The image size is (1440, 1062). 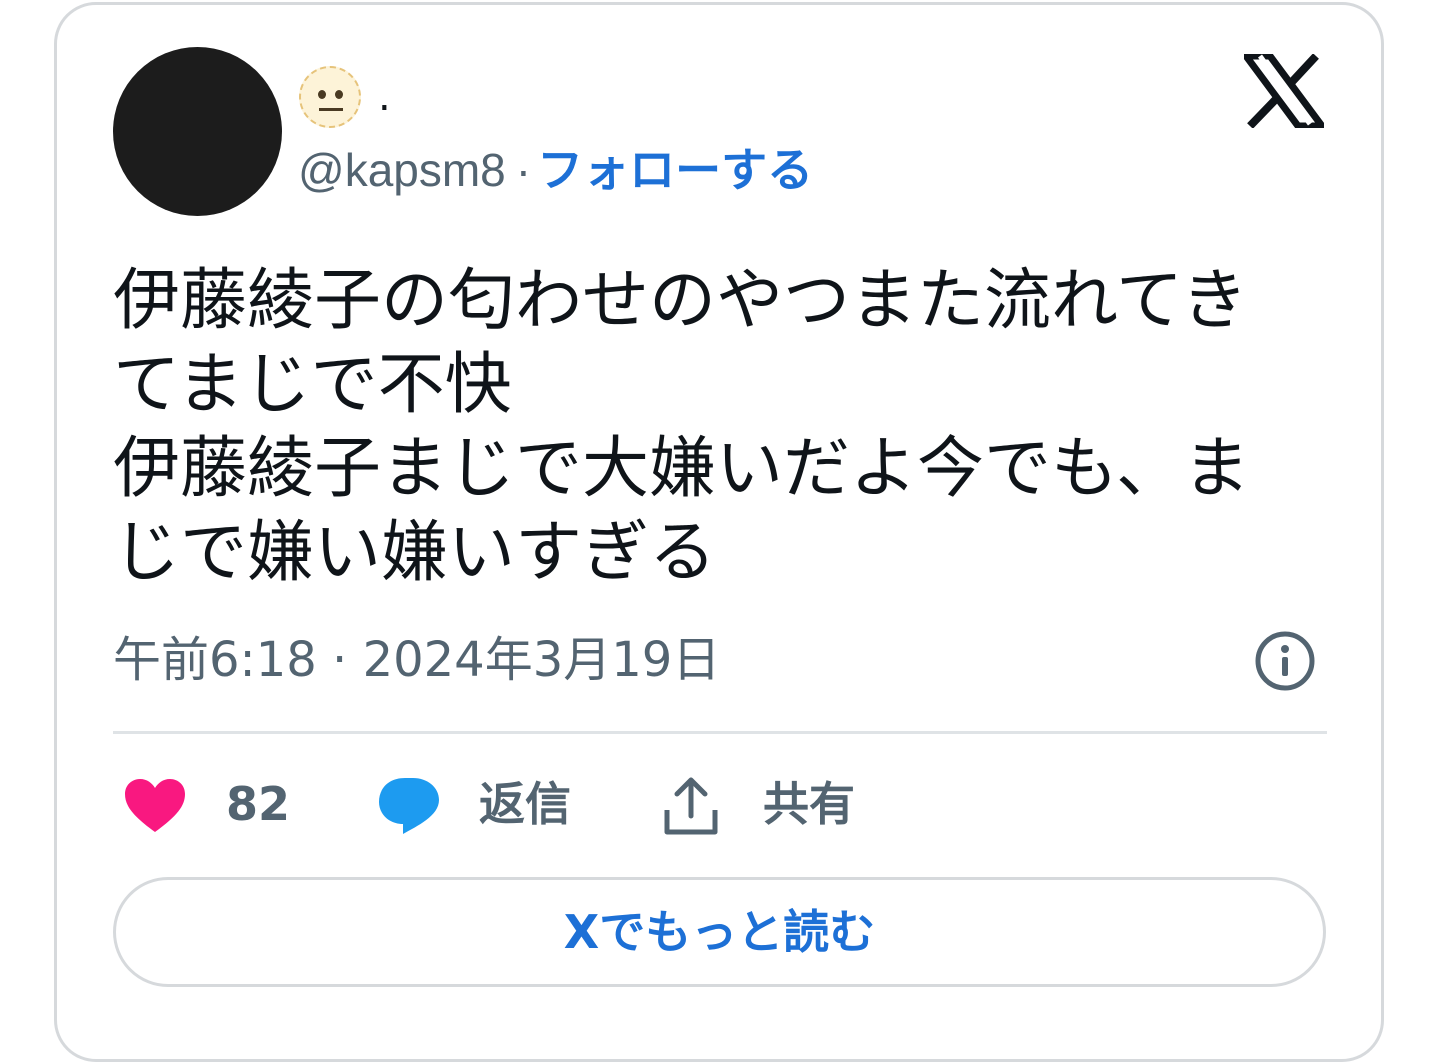 What do you see at coordinates (681, 468) in the screenshot?
I see `tweet-line: 伊藤綾子まじで大嫌いだよ今でも、ま` at bounding box center [681, 468].